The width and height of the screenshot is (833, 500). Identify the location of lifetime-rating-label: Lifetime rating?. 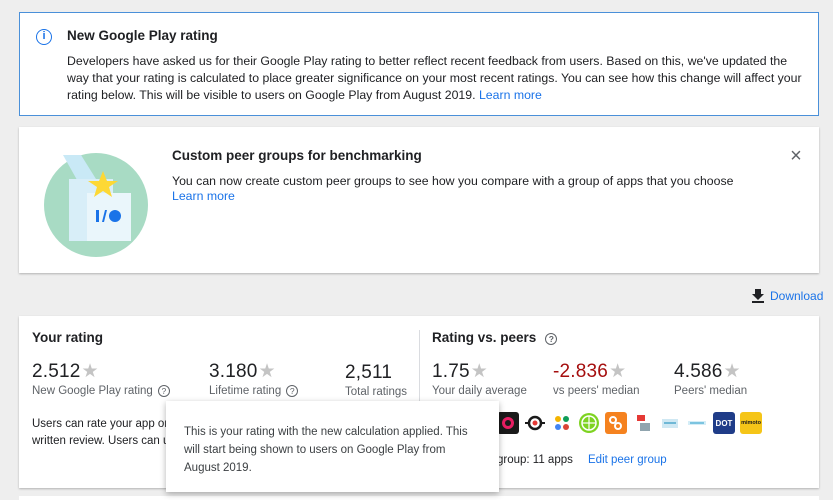
(254, 391).